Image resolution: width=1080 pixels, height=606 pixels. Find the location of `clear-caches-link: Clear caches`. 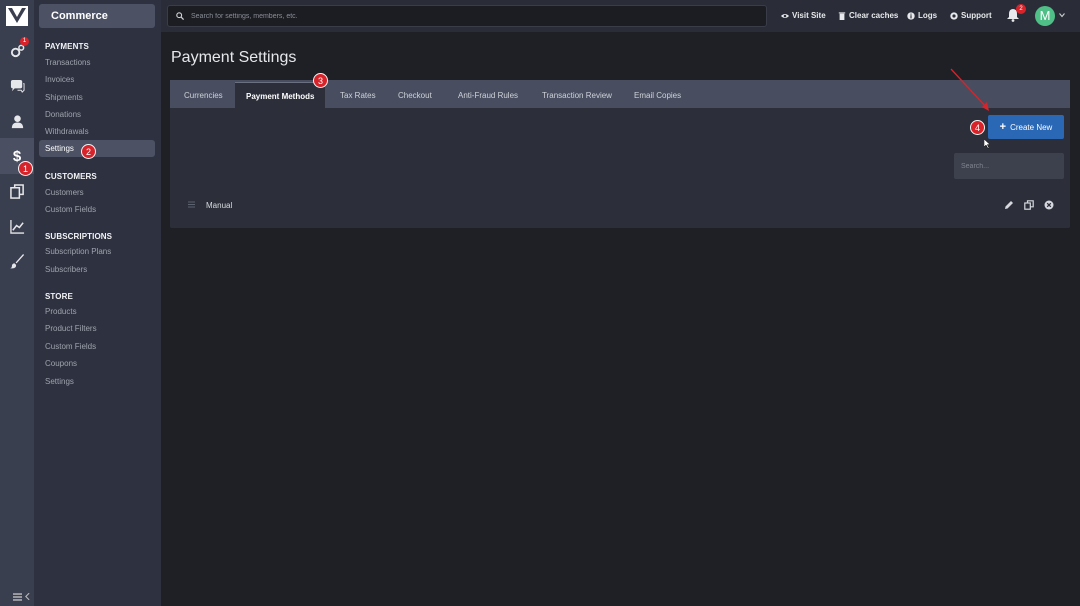

clear-caches-link: Clear caches is located at coordinates (868, 15).